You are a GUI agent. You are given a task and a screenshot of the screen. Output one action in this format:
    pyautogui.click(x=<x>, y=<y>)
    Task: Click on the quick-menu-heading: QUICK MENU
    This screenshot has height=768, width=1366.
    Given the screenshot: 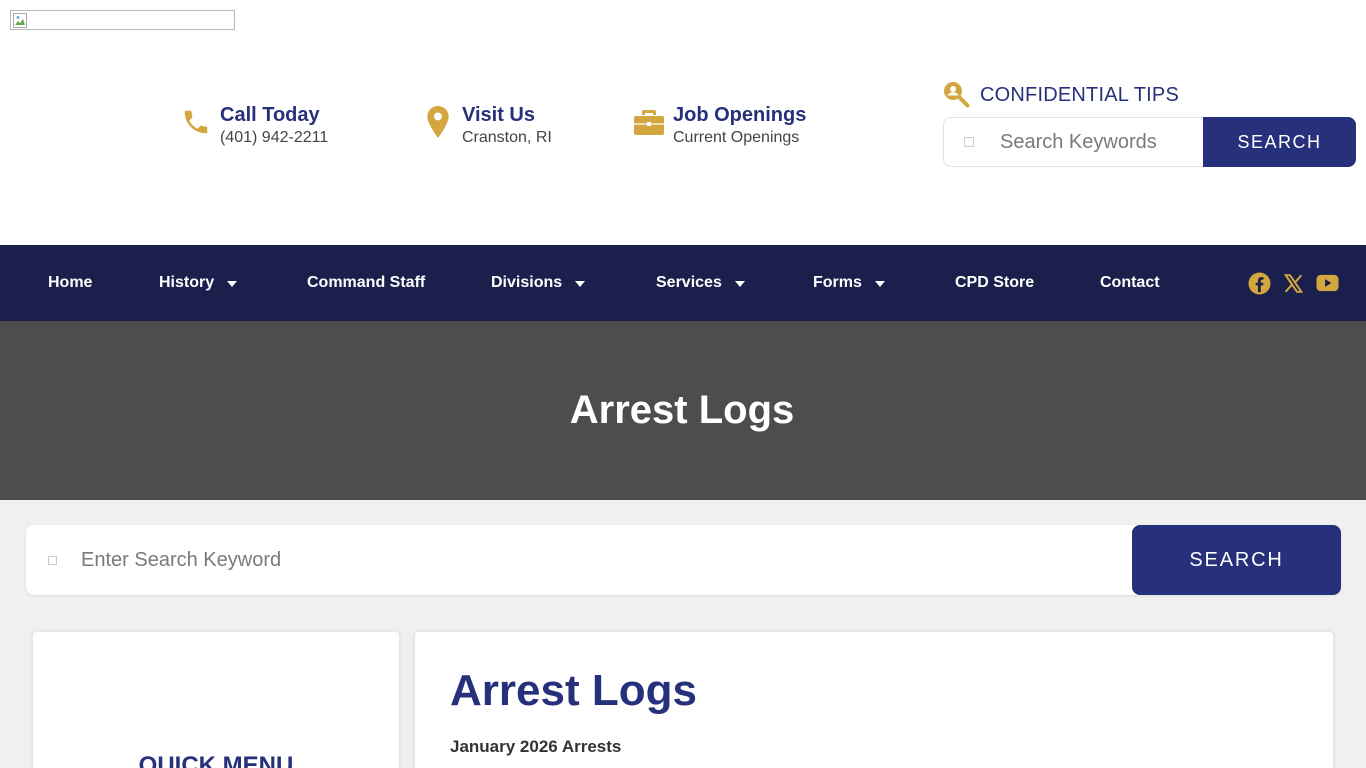 What is the action you would take?
    pyautogui.click(x=216, y=760)
    